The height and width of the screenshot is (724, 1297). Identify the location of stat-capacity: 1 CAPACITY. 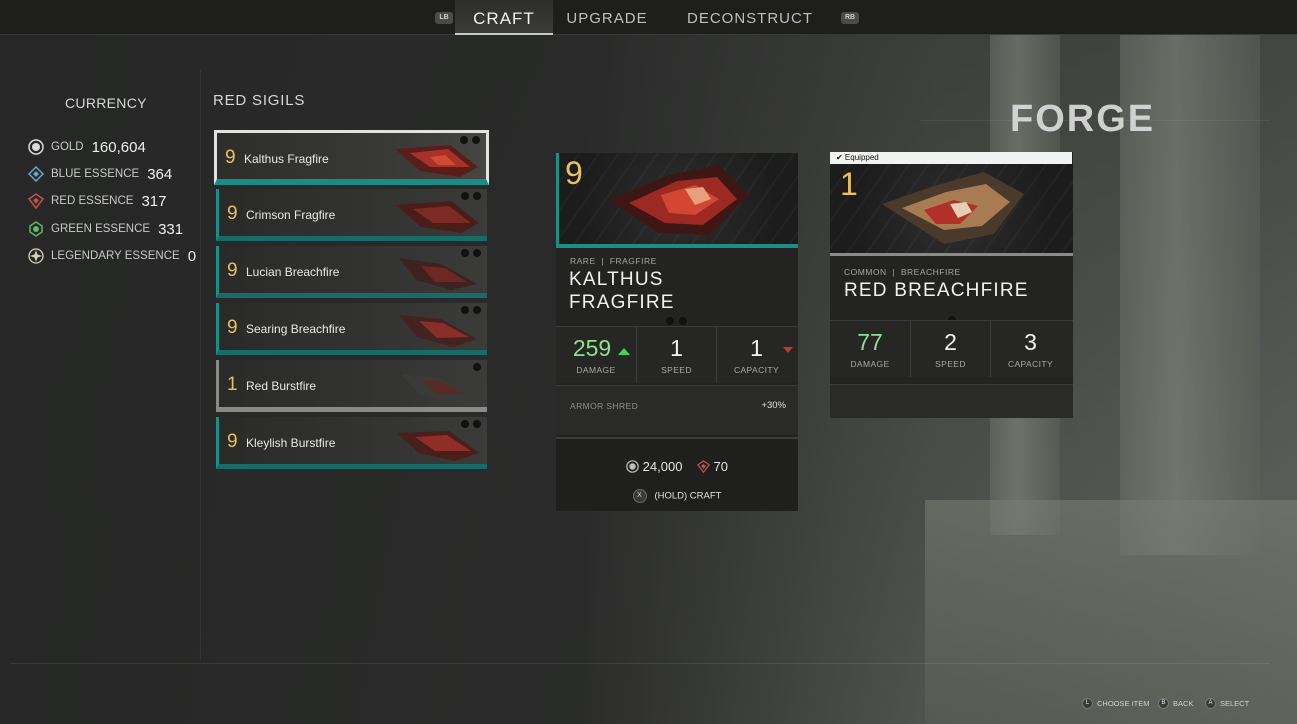
(756, 355).